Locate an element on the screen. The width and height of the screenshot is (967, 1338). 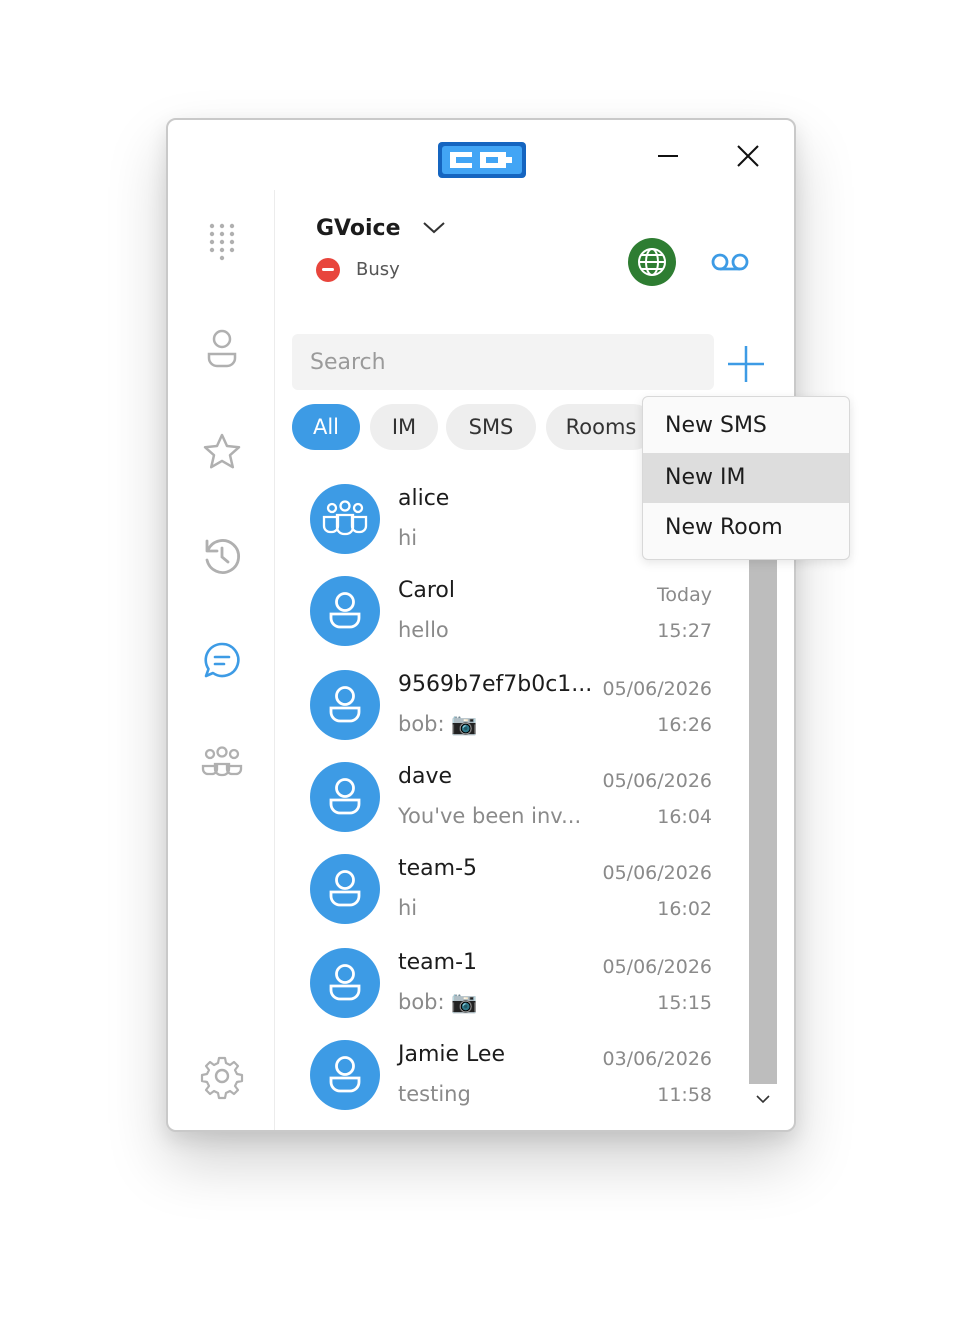
list-item: Jamie Lee testing 03/06/2026 11:58 is located at coordinates (522, 1072).